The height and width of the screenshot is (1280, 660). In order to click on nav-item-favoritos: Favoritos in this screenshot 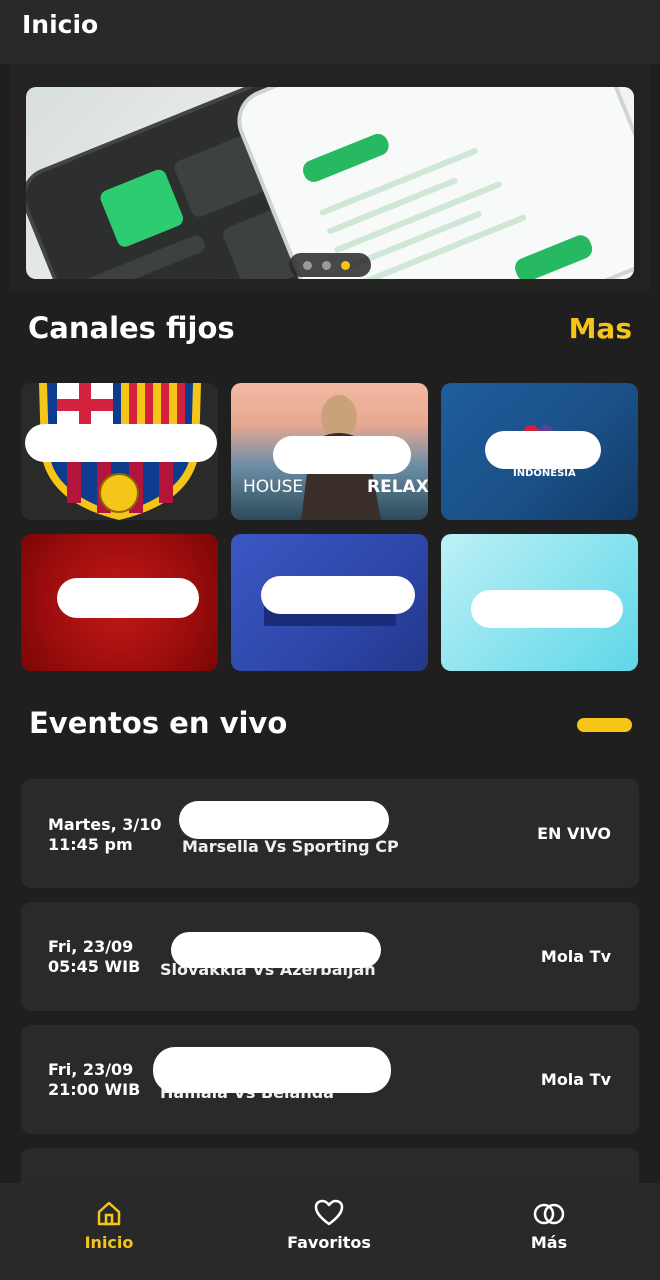, I will do `click(329, 1225)`.